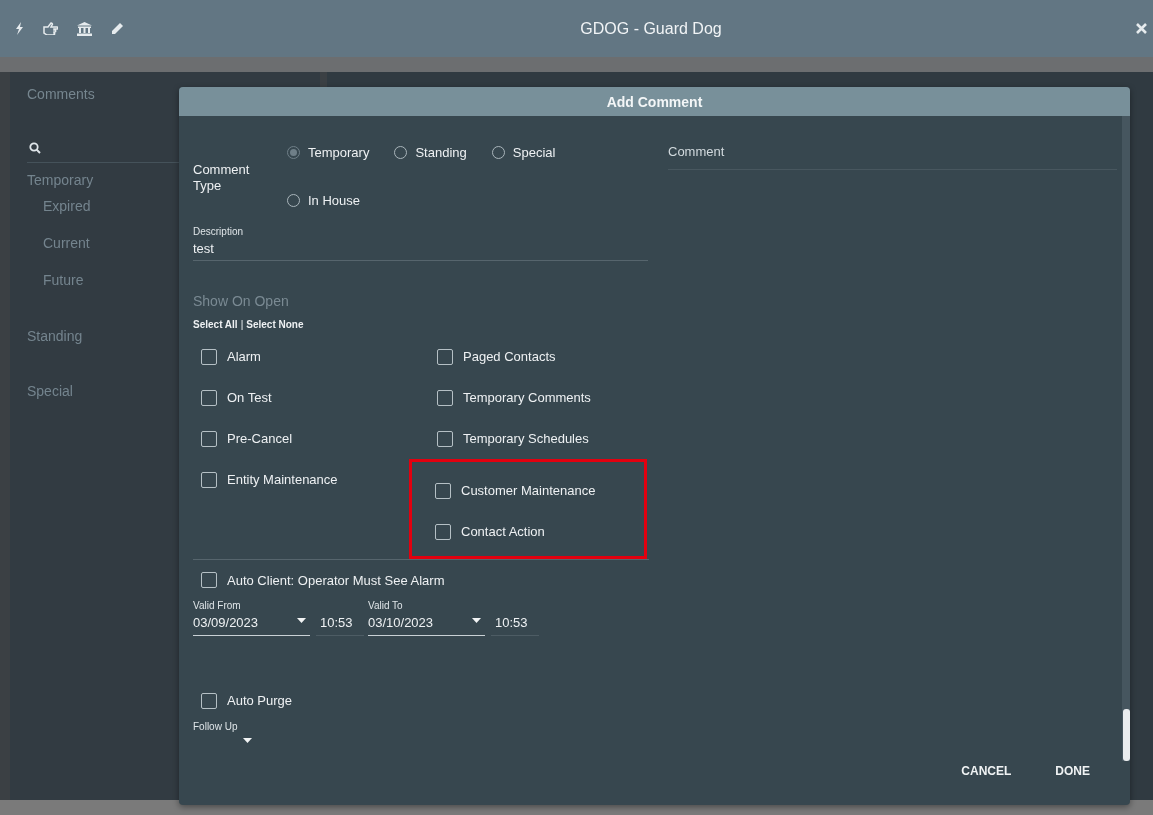 The width and height of the screenshot is (1153, 815). I want to click on section-title: Show On Open, so click(241, 301).